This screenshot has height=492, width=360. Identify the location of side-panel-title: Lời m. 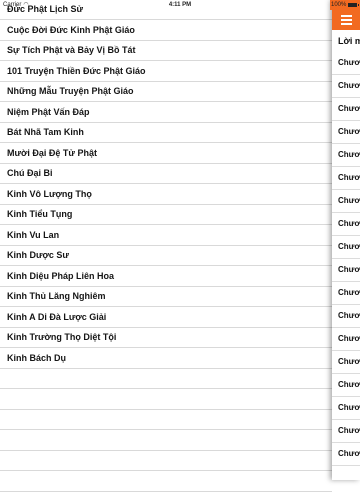
(349, 41).